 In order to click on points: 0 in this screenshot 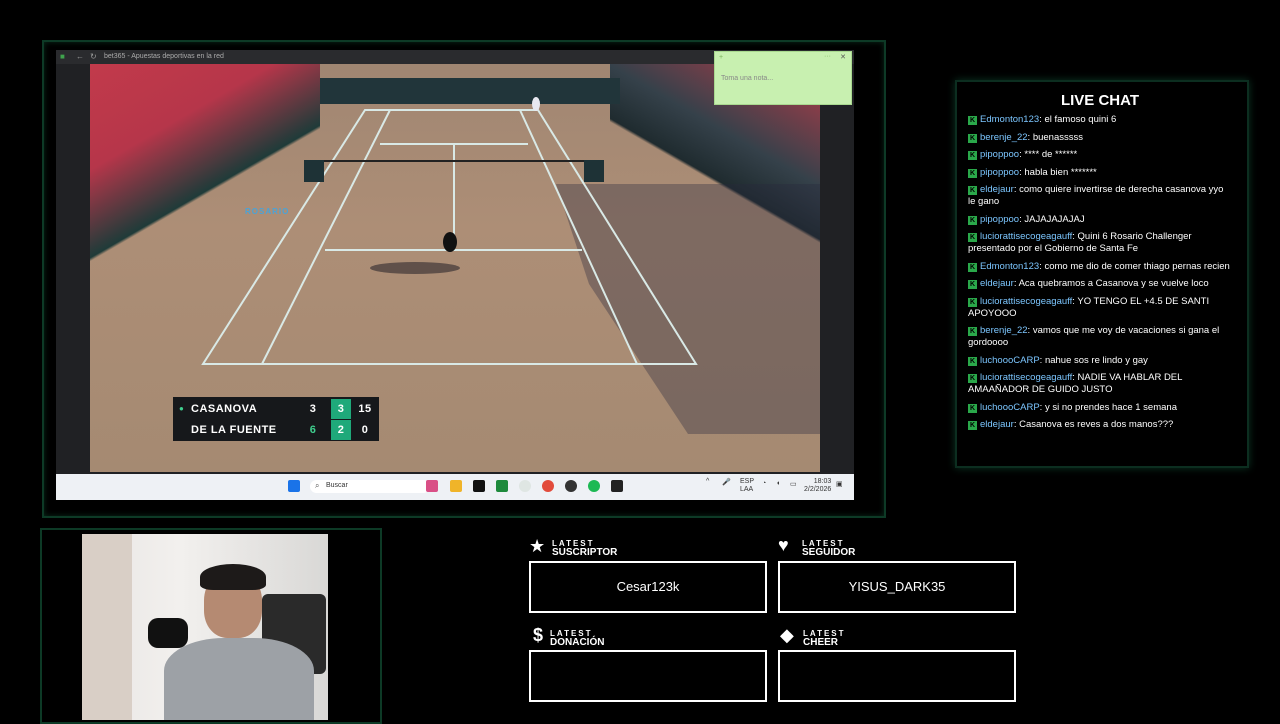, I will do `click(365, 430)`.